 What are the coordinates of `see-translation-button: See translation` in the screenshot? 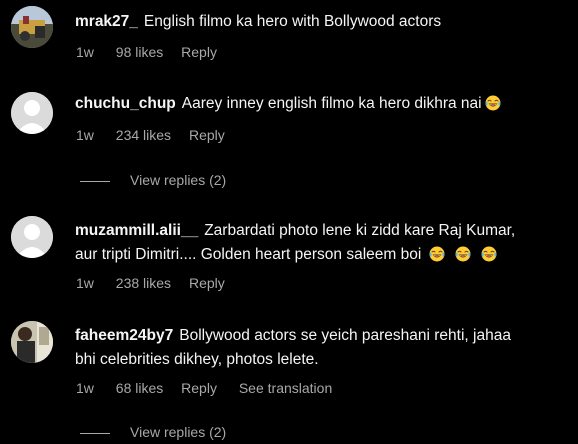 It's located at (285, 388).